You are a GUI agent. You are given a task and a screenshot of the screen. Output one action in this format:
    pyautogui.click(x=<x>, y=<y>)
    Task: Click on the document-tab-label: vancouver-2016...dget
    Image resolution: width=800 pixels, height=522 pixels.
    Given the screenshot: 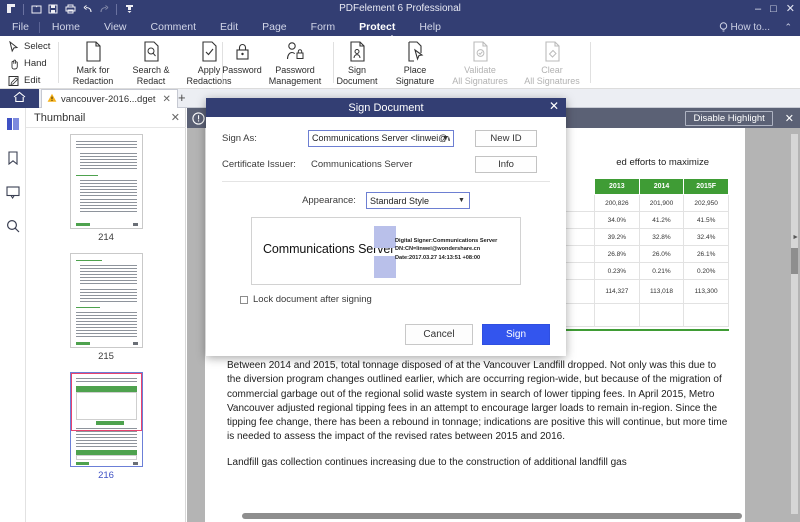 What is the action you would take?
    pyautogui.click(x=108, y=99)
    